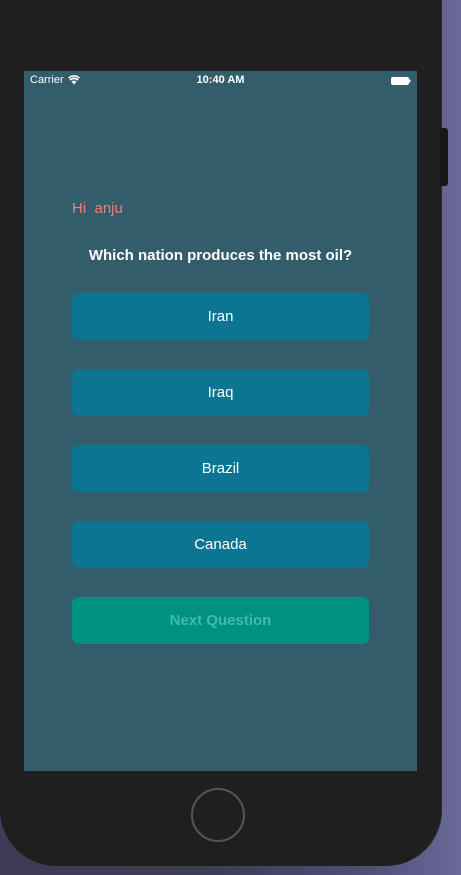  Describe the element at coordinates (401, 80) in the screenshot. I see `battery-icon` at that location.